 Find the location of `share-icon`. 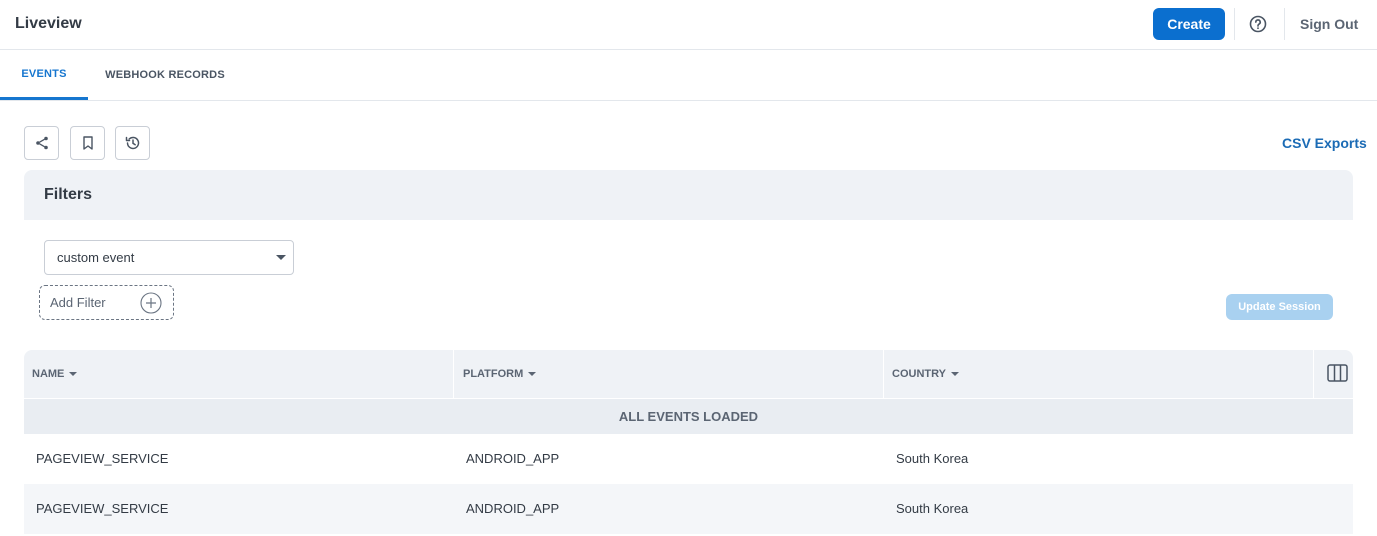

share-icon is located at coordinates (41, 143).